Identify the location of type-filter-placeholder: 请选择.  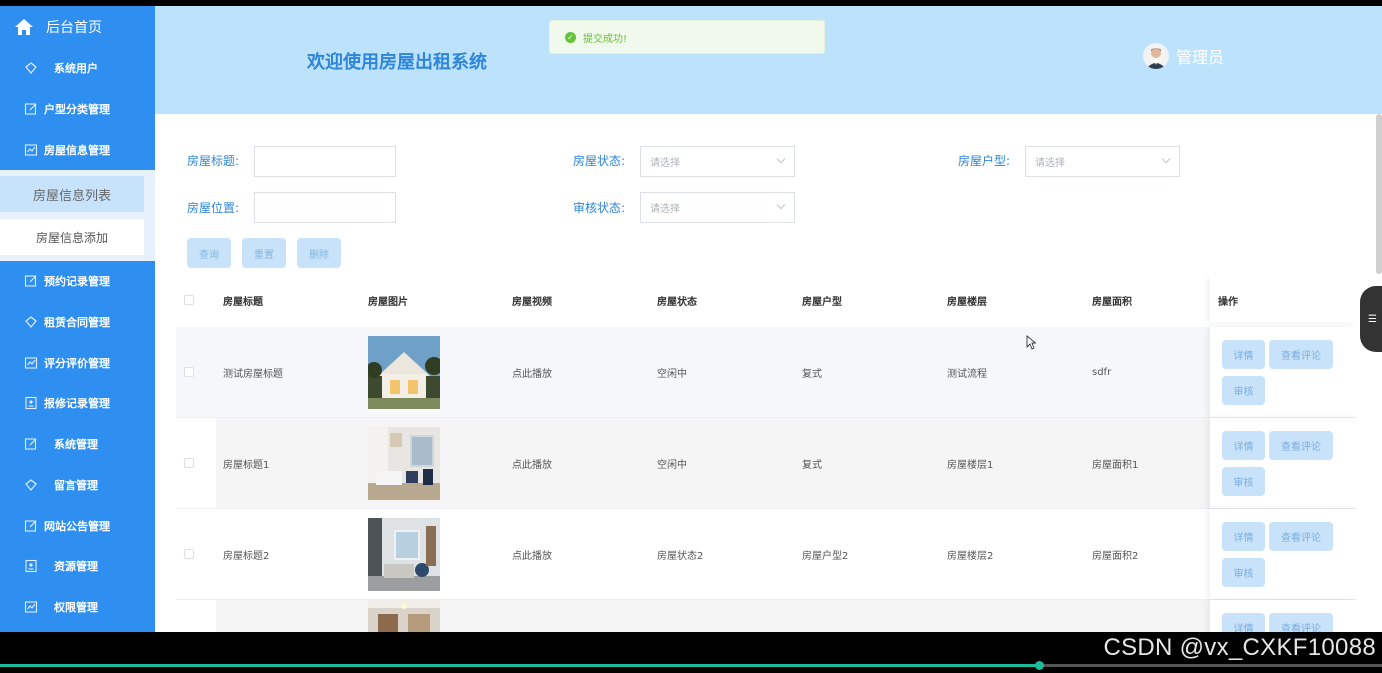
(1050, 163).